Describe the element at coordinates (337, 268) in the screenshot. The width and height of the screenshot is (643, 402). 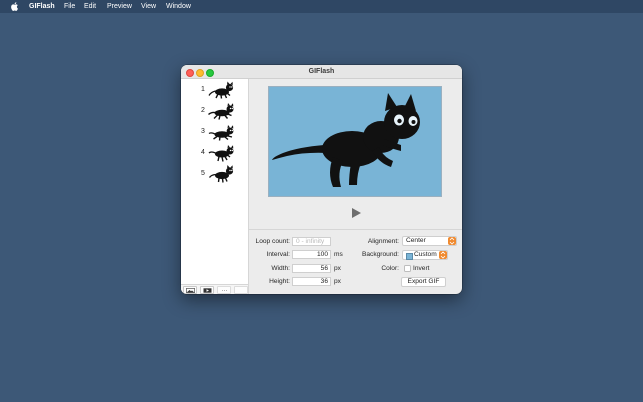
I see `width-unit: px` at that location.